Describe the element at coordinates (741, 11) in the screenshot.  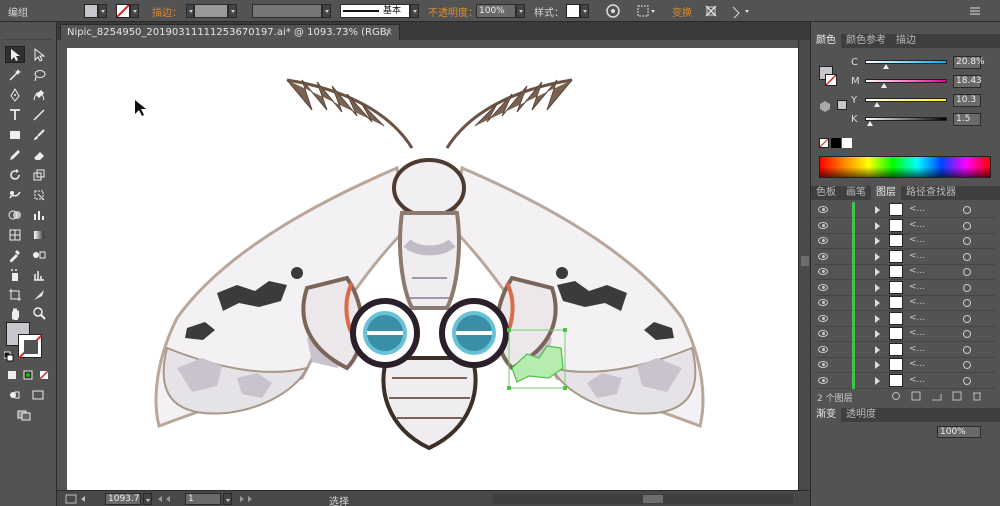
I see `isolate-icon` at that location.